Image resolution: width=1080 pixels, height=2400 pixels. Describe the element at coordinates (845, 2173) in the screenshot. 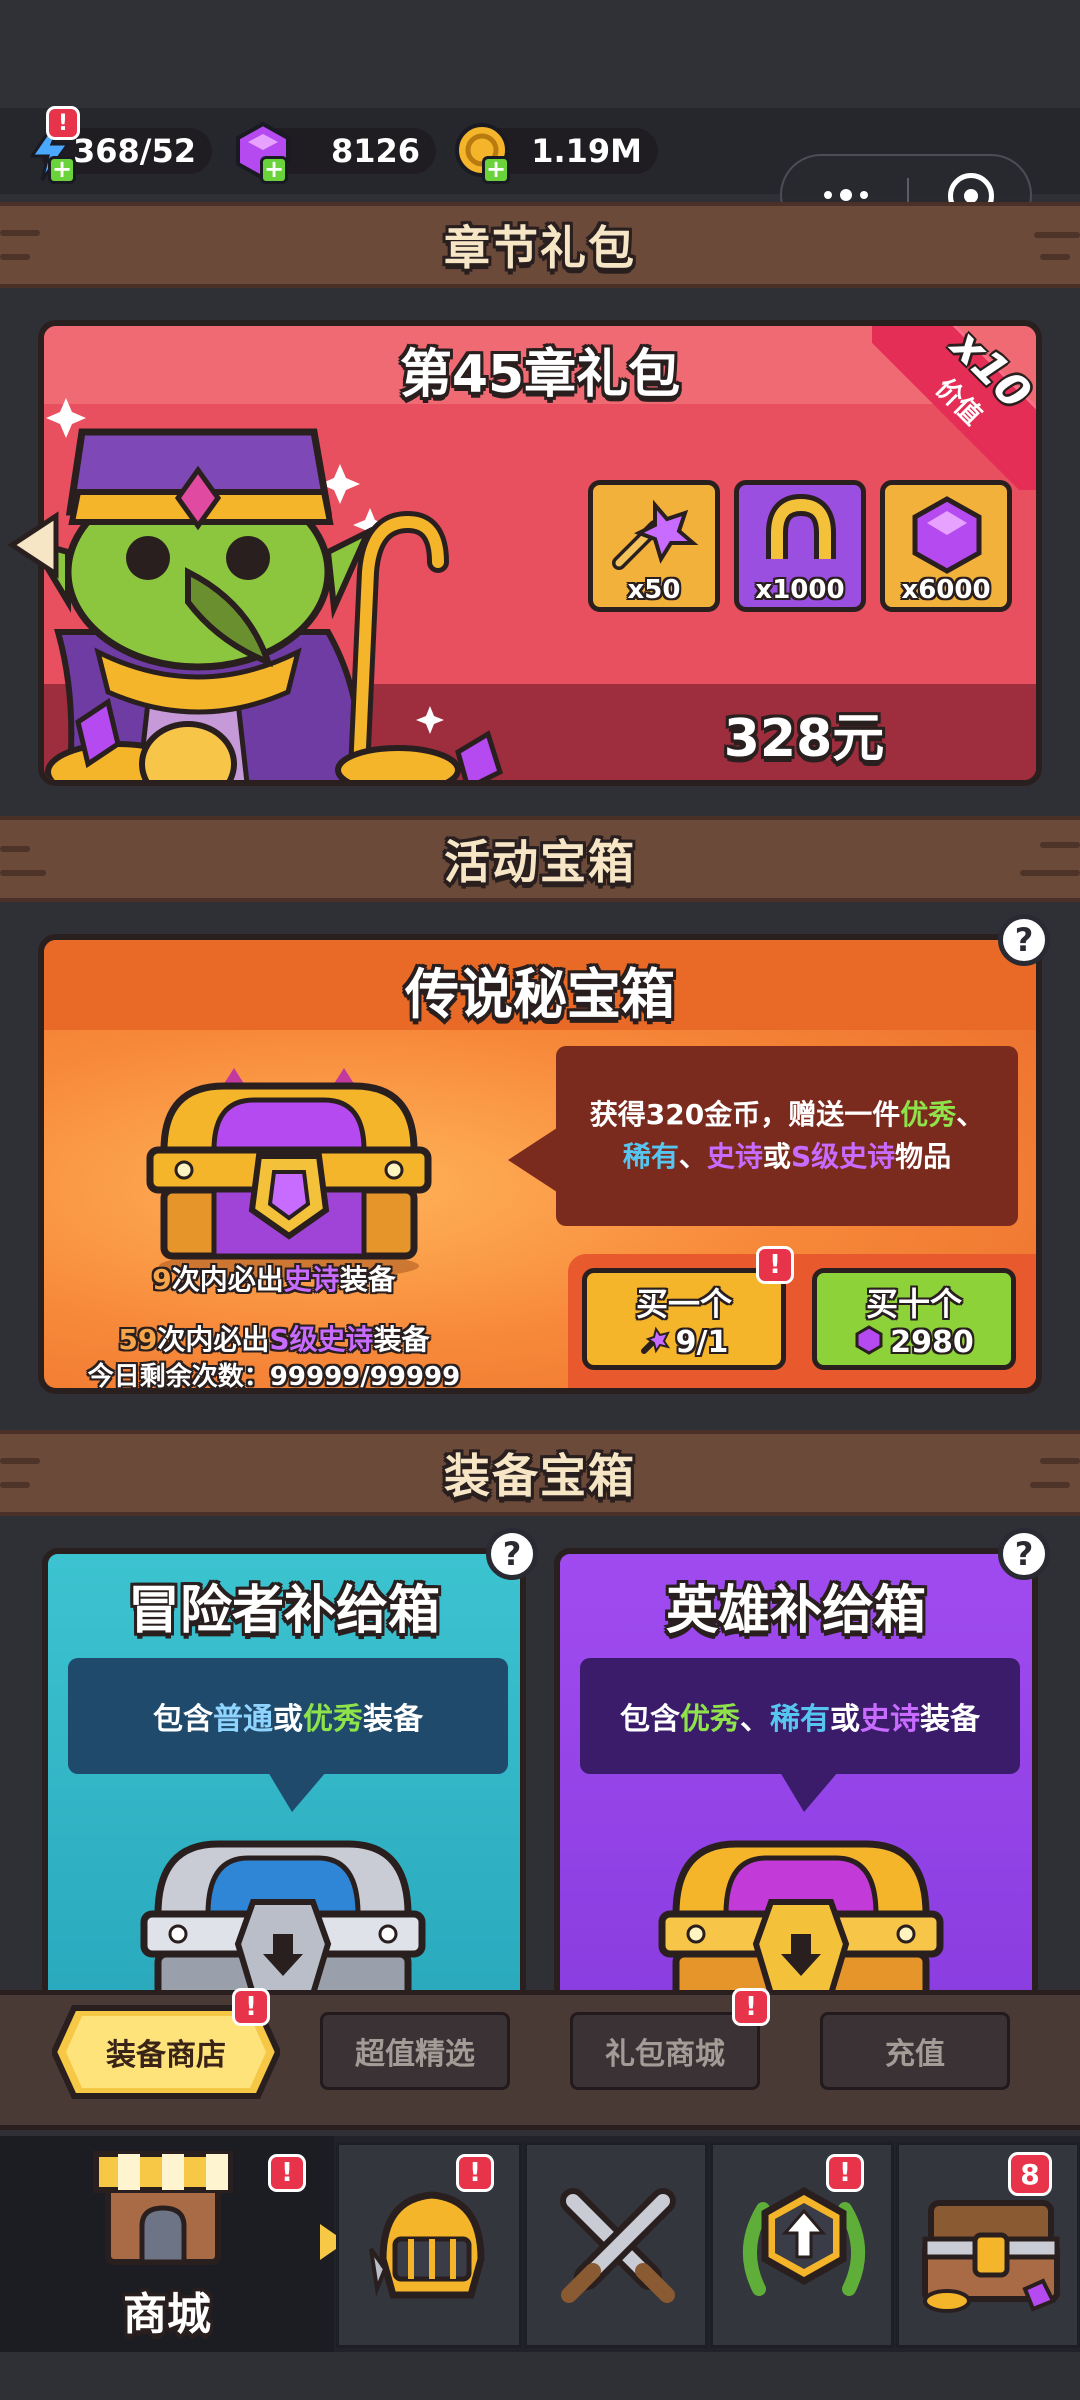

I see `nav-upgrade-alert-badge: !` at that location.